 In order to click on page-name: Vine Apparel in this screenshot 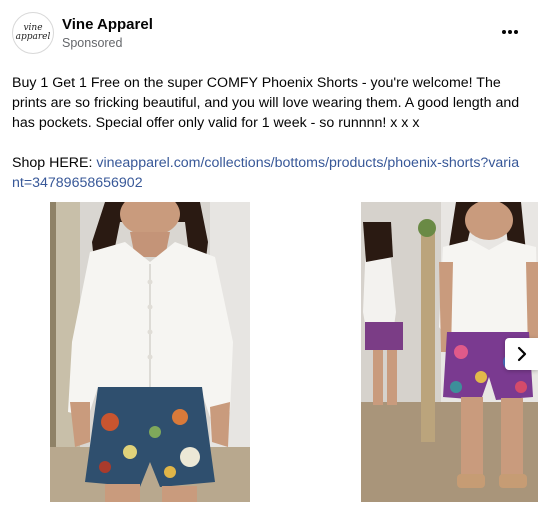, I will do `click(107, 24)`.